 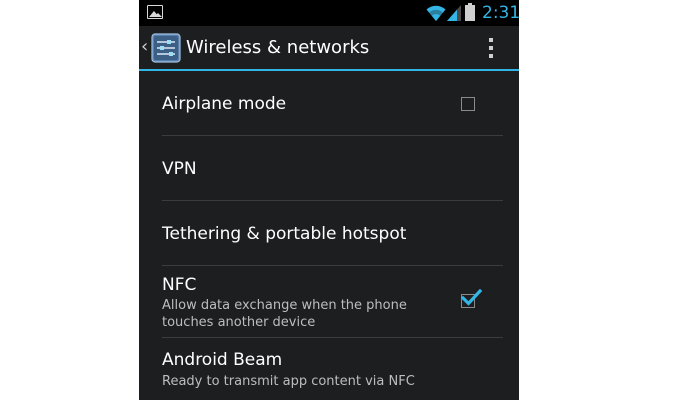 I want to click on wifi-icon, so click(x=436, y=13).